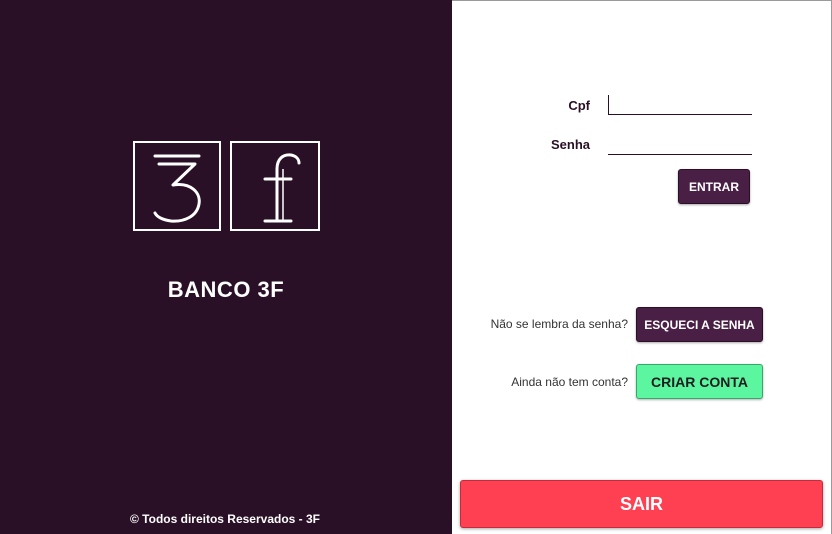 This screenshot has width=832, height=534. What do you see at coordinates (225, 519) in the screenshot?
I see `copyright-footer: © Todos direitos Reservados - 3F` at bounding box center [225, 519].